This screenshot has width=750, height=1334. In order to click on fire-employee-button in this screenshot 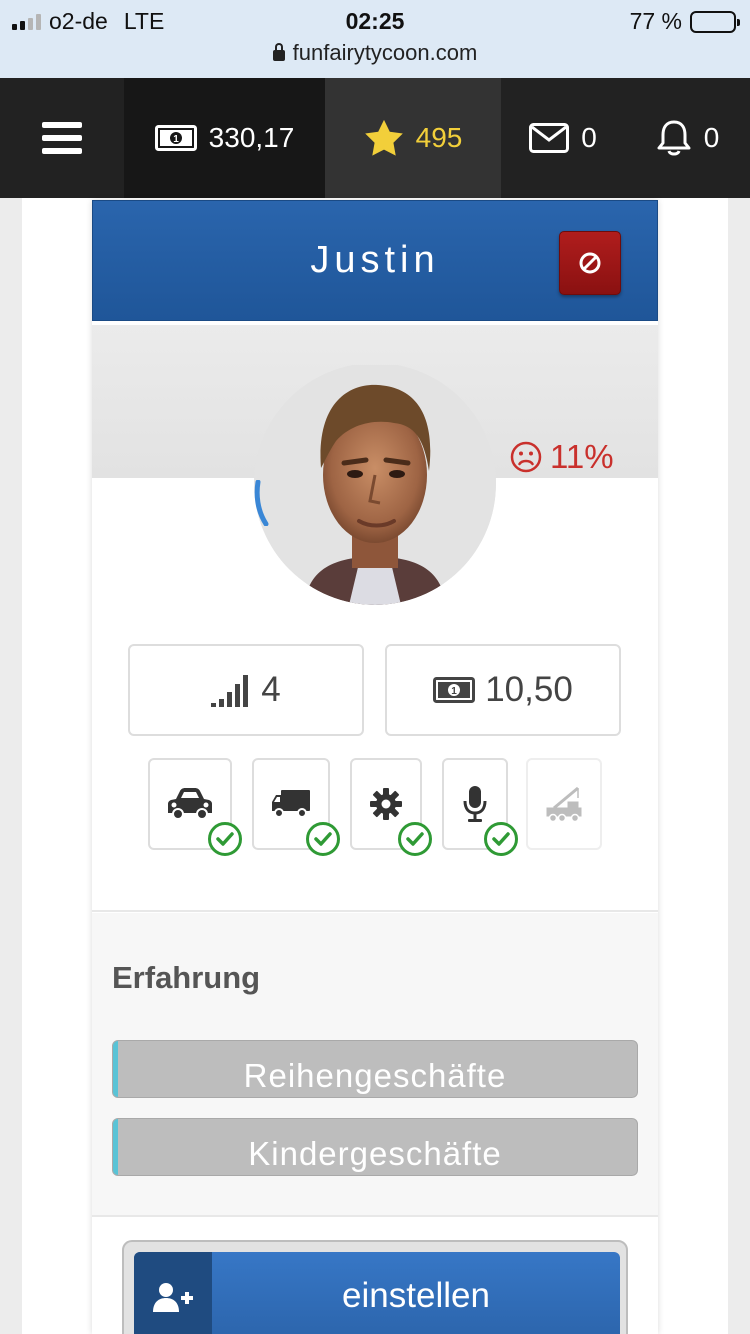, I will do `click(590, 263)`.